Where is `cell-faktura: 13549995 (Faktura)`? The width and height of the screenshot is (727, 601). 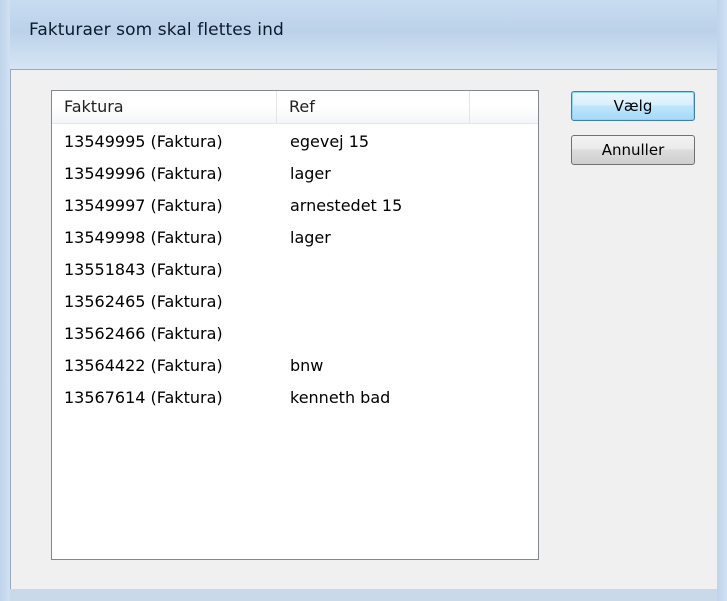 cell-faktura: 13549995 (Faktura) is located at coordinates (143, 141).